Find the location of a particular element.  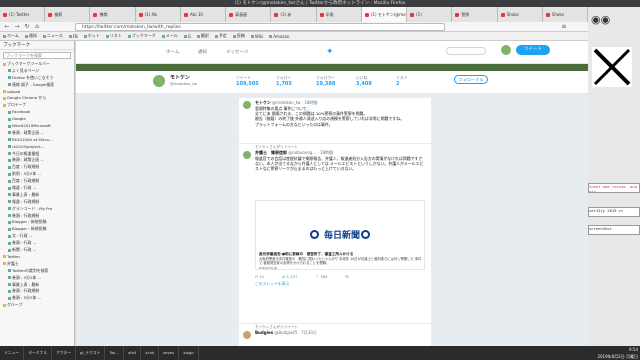

thread-link: このスレッドを表示 is located at coordinates (272, 284).